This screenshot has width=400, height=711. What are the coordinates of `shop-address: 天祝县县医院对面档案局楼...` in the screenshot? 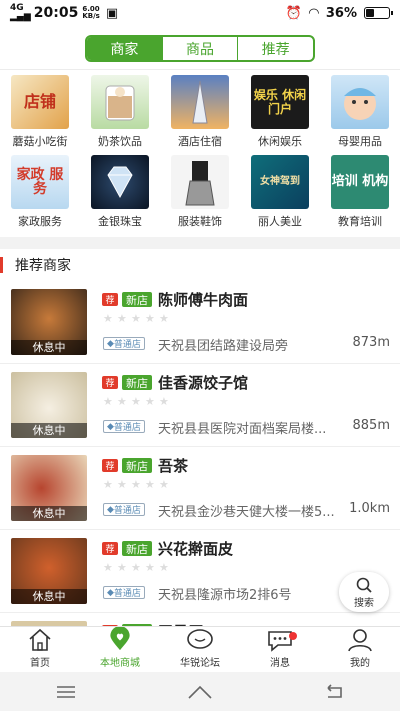 It's located at (242, 429).